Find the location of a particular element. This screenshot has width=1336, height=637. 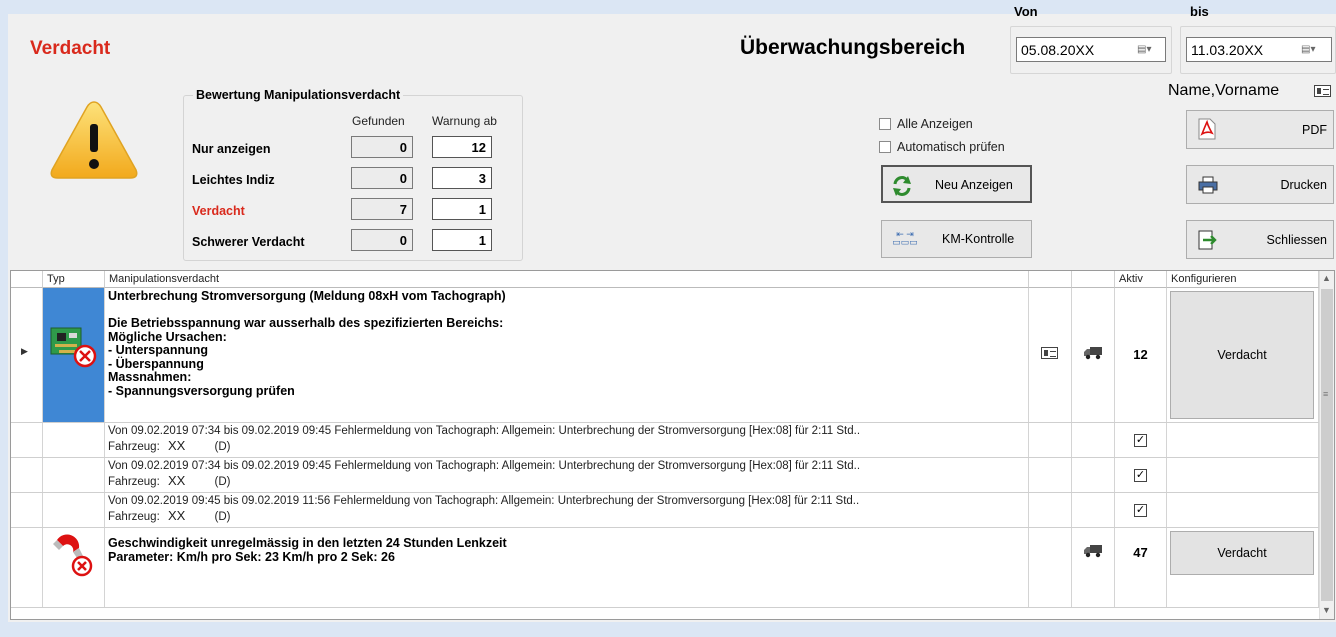

warning-input-verdacht: 1 is located at coordinates (462, 209).